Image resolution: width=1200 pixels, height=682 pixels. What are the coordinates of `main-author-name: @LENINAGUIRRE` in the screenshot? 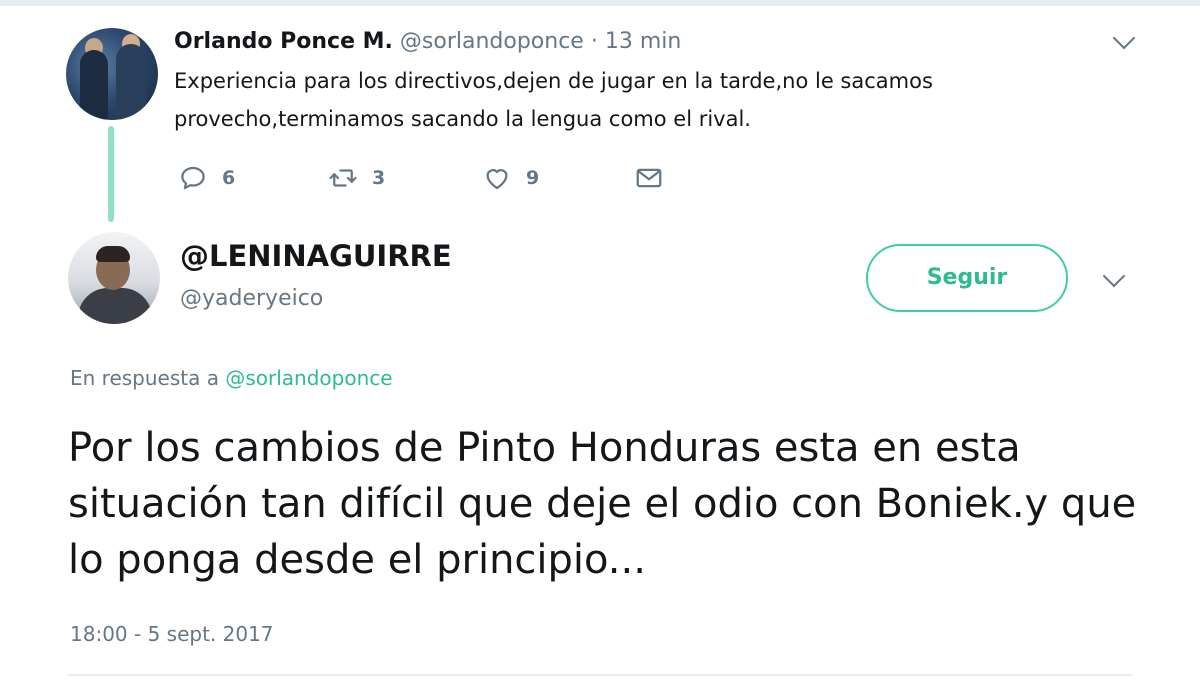 It's located at (316, 256).